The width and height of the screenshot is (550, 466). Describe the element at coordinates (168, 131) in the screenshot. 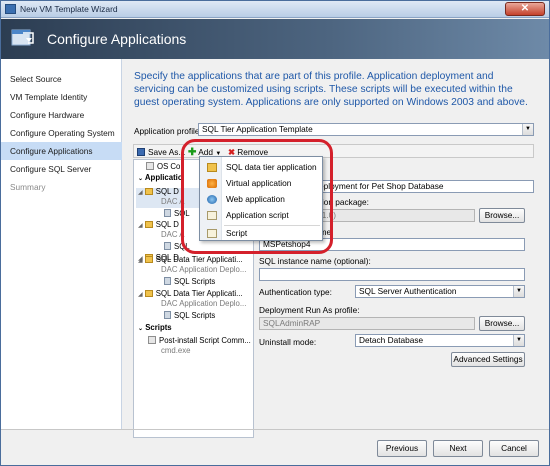

I see `profile-label: Application profile:` at that location.